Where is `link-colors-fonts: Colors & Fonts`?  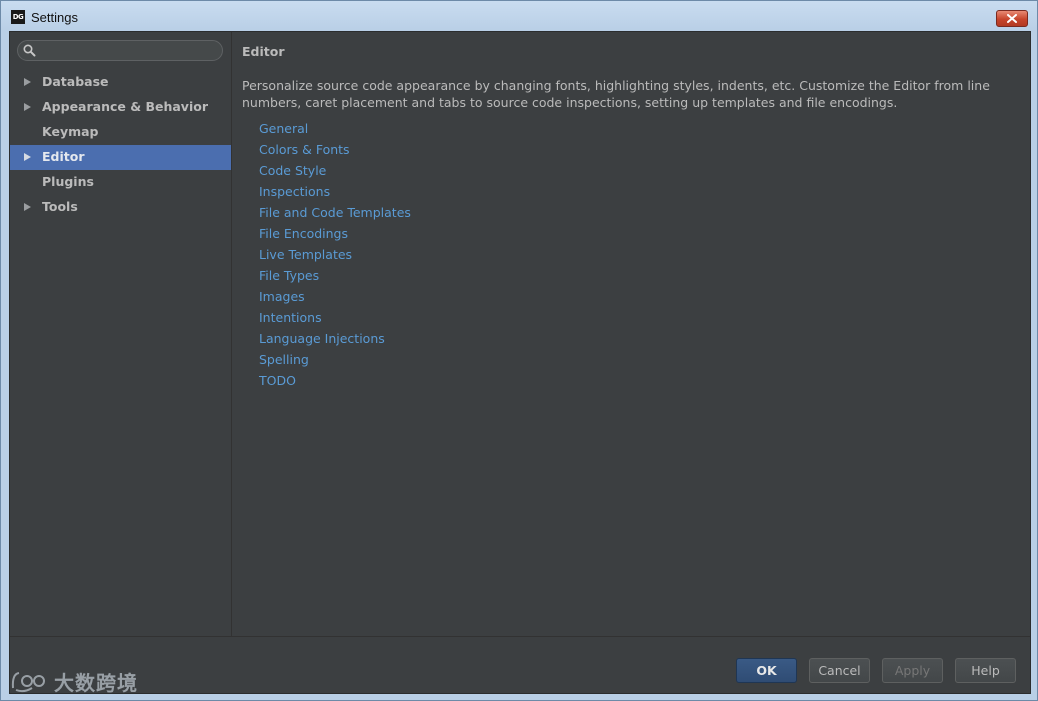 link-colors-fonts: Colors & Fonts is located at coordinates (335, 151).